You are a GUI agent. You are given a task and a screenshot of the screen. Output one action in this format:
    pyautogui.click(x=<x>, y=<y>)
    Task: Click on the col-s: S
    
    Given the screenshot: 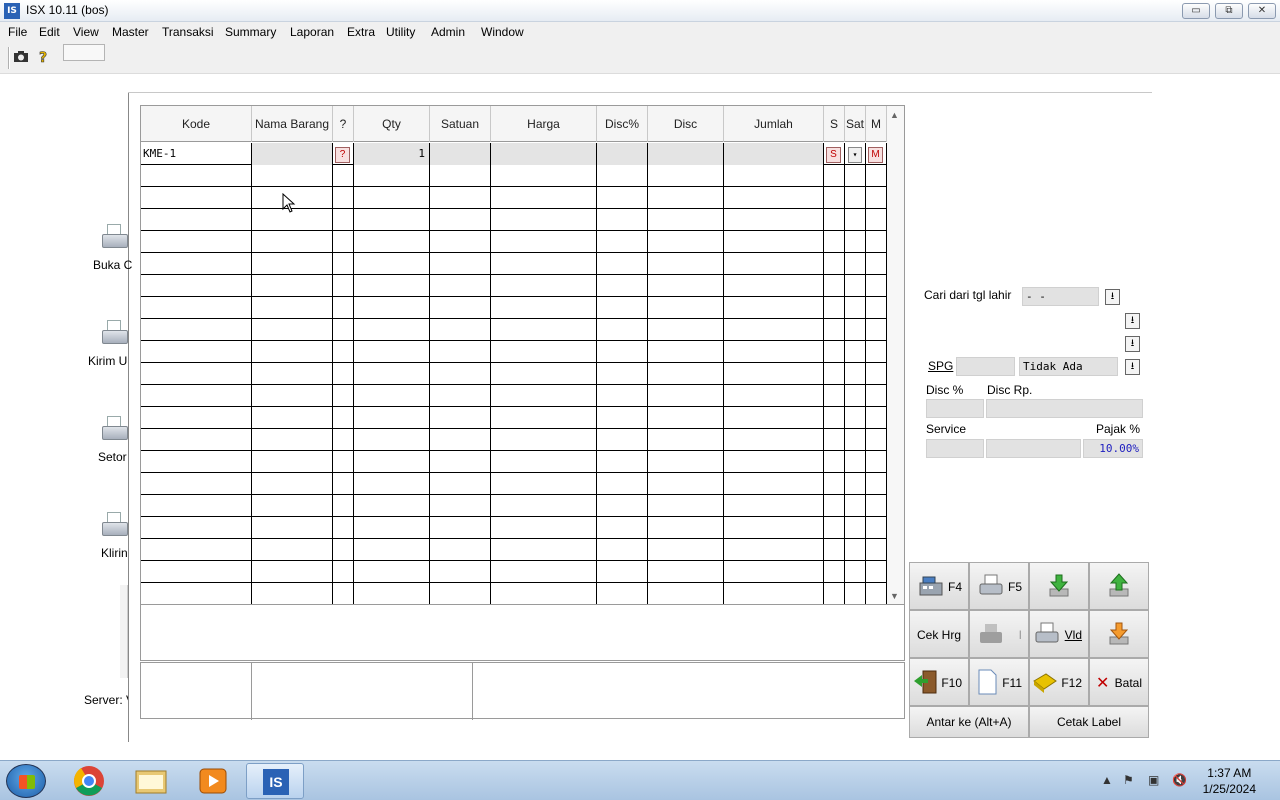 What is the action you would take?
    pyautogui.click(x=834, y=124)
    